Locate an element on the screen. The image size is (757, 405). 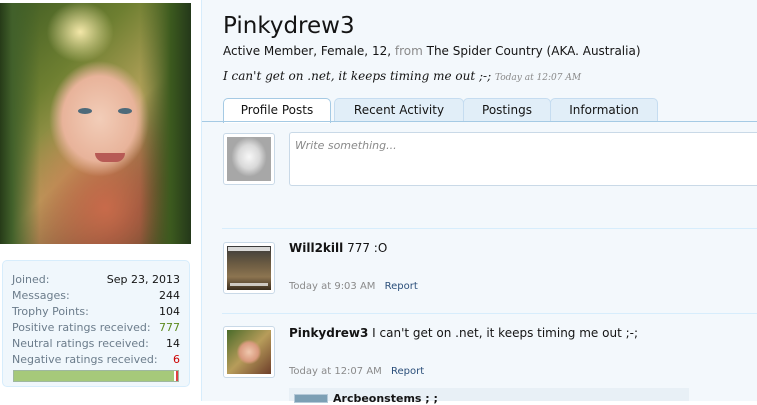
stat-negative-ratings: Negative ratings received: 6 is located at coordinates (96, 359).